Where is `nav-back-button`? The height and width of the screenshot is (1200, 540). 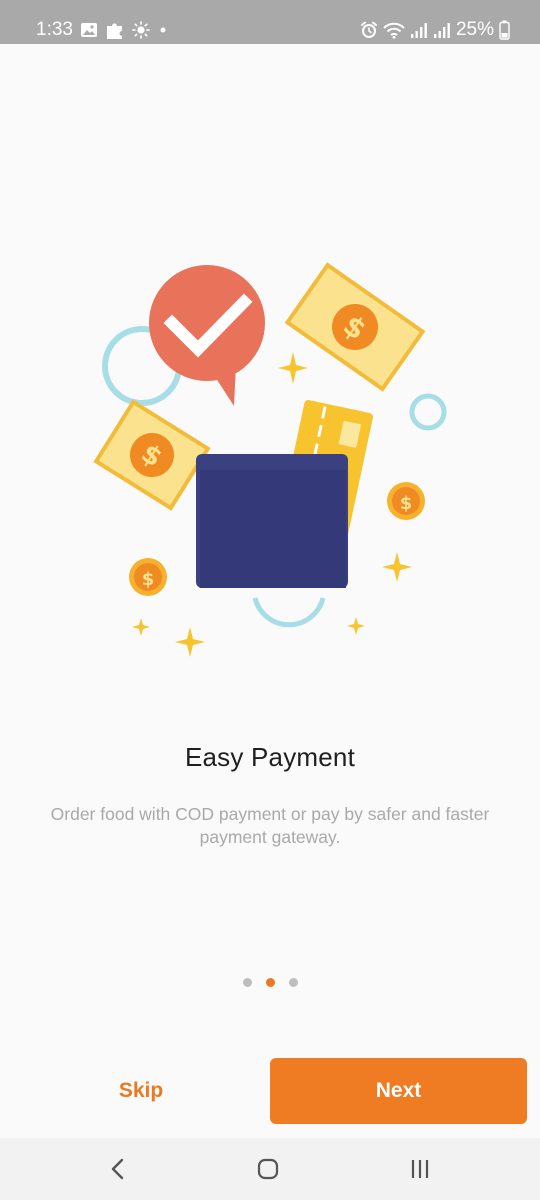 nav-back-button is located at coordinates (118, 1169).